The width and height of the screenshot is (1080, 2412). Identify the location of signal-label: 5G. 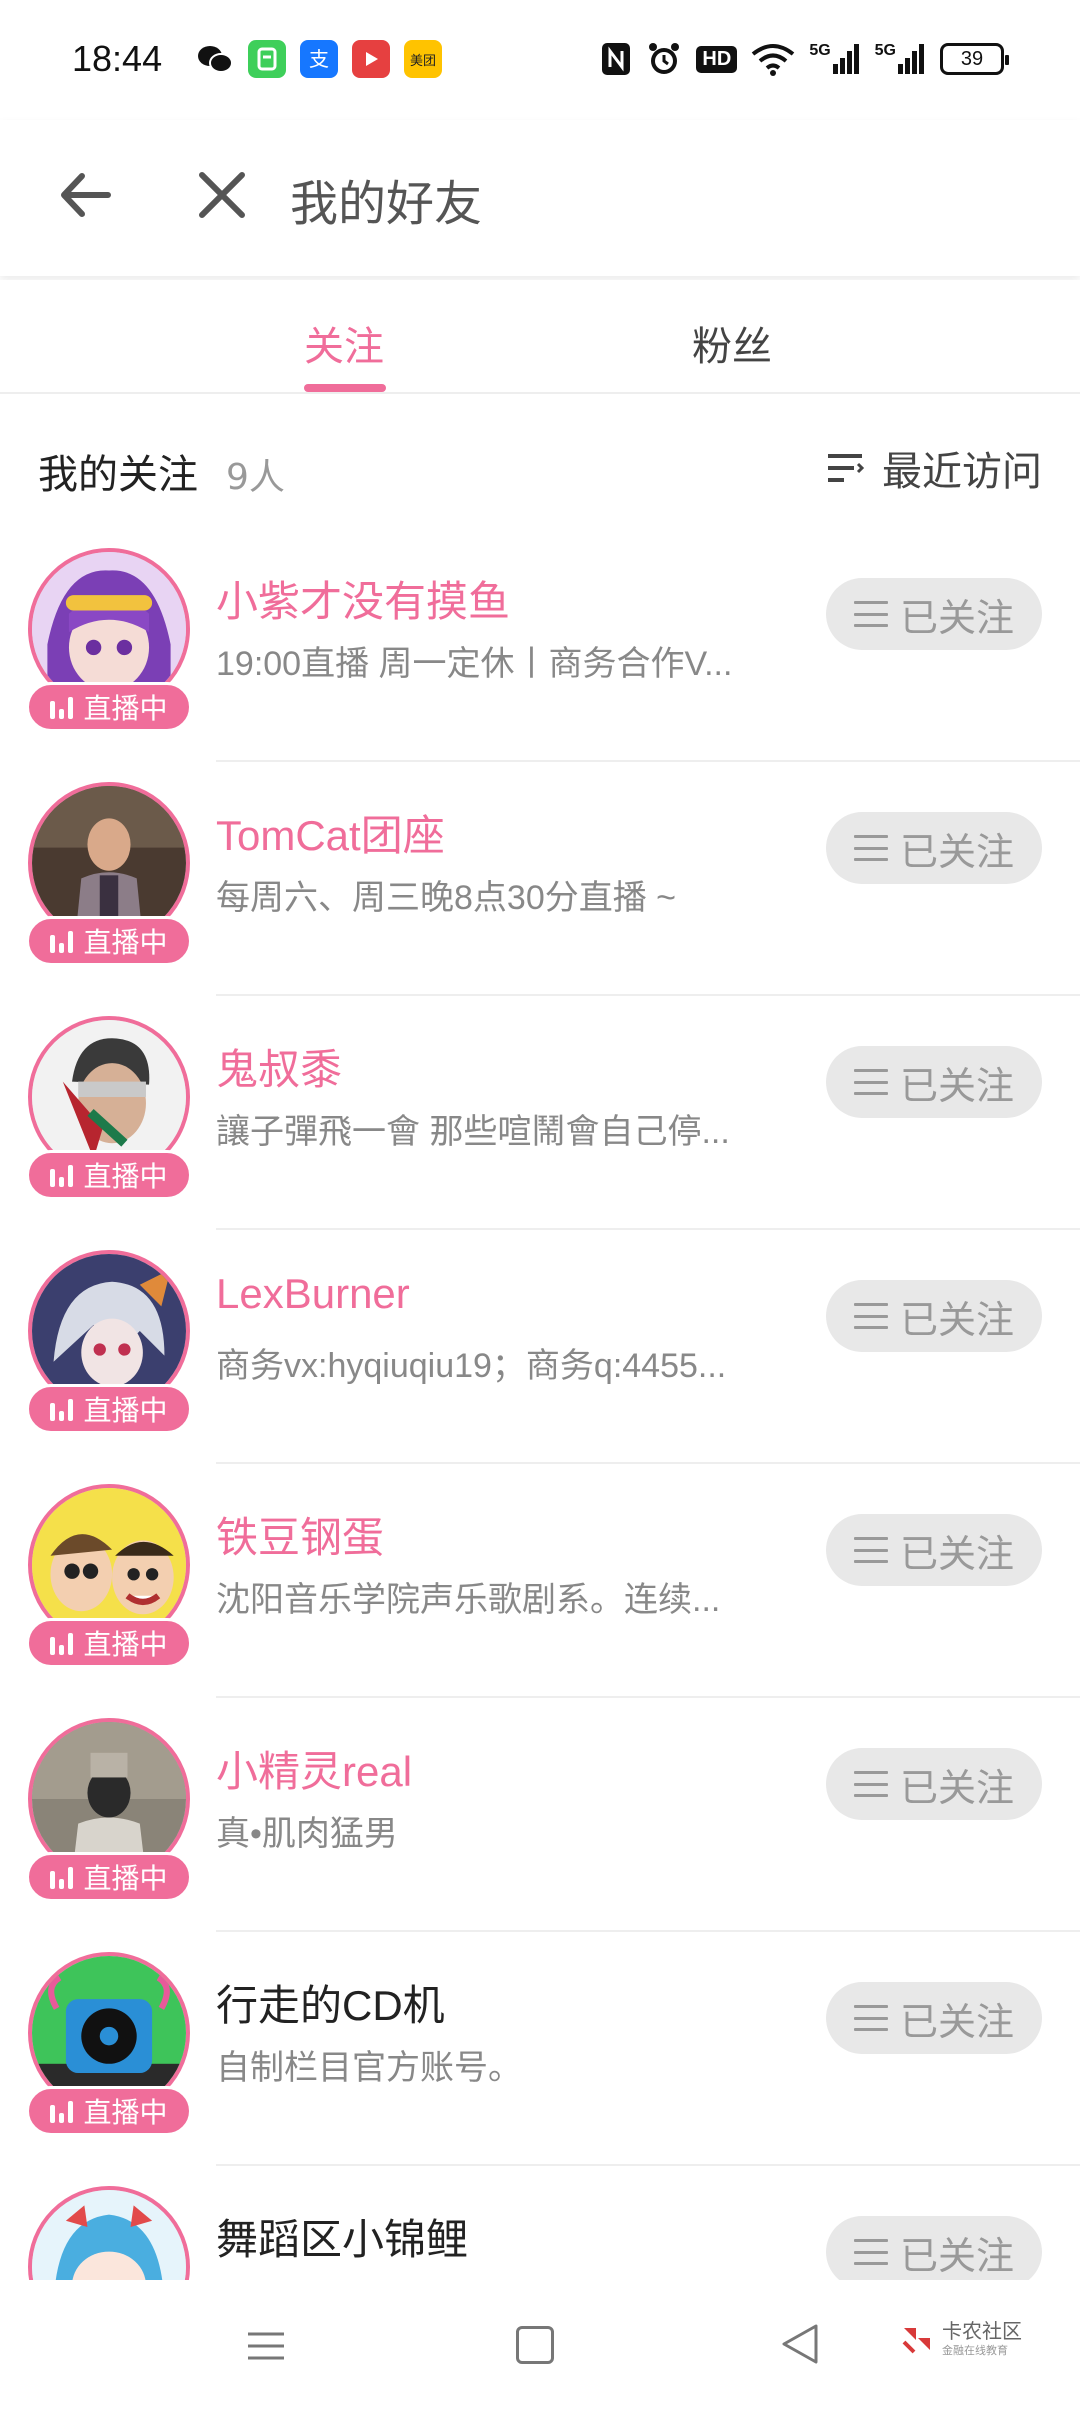
(885, 50).